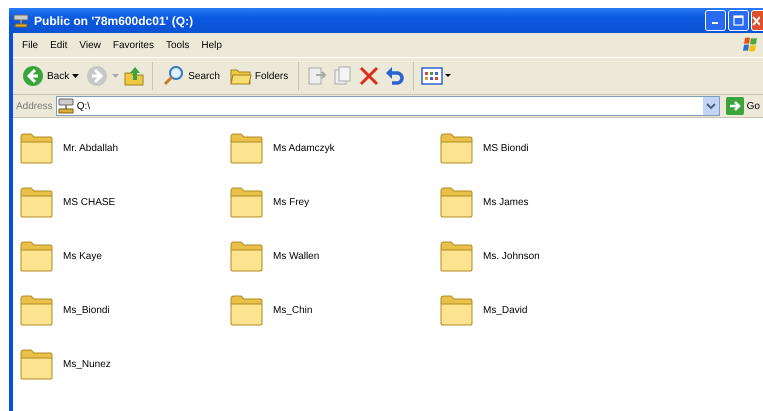  Describe the element at coordinates (506, 202) in the screenshot. I see `folder-name: Ms James` at that location.